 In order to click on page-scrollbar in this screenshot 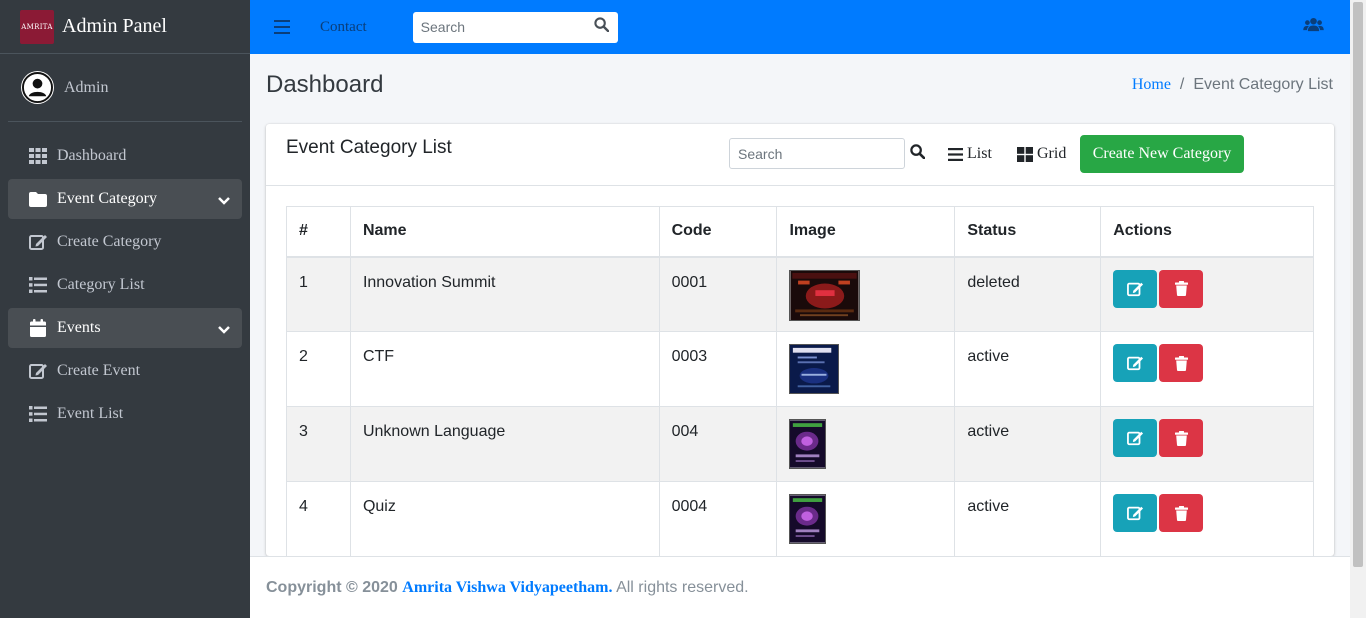, I will do `click(1358, 309)`.